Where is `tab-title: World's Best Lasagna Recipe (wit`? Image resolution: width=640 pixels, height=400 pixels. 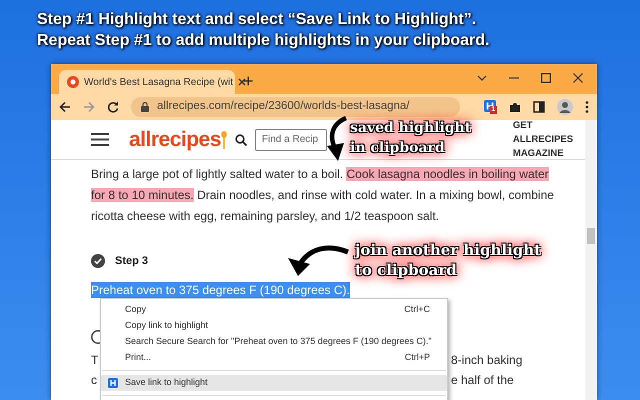 tab-title: World's Best Lasagna Recipe (wit is located at coordinates (159, 83).